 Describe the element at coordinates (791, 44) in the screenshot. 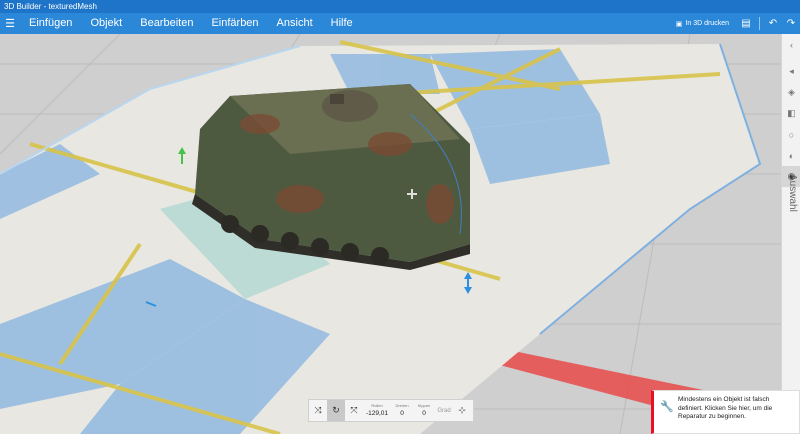

I see `collapse-chevron-icon: ‹` at that location.